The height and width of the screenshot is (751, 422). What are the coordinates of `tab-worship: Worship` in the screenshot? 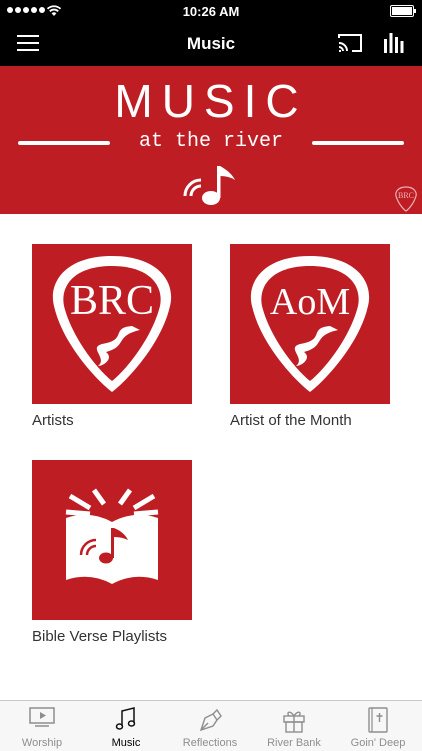 It's located at (42, 726).